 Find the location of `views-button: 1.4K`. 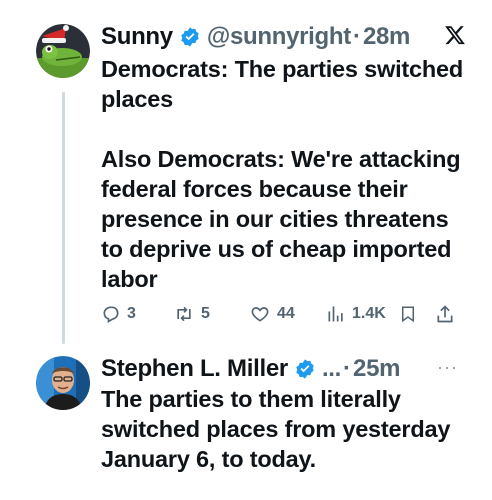

views-button: 1.4K is located at coordinates (356, 314).